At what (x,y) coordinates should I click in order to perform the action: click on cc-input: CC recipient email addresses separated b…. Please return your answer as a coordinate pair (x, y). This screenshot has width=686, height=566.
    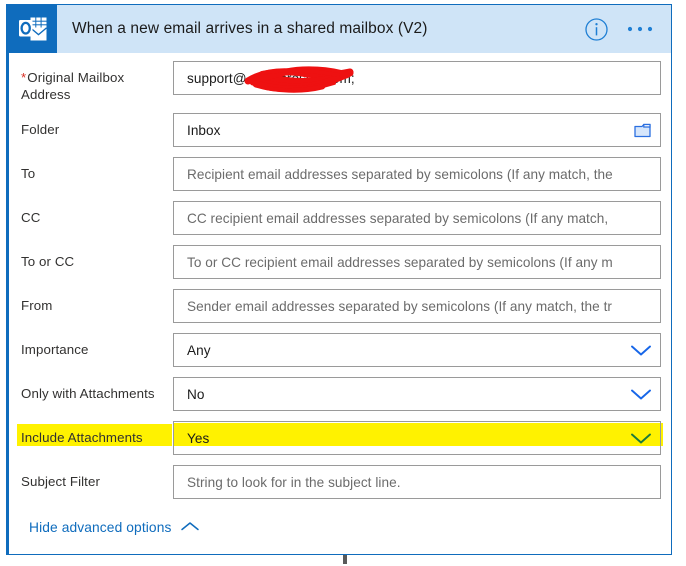
    Looking at the image, I should click on (417, 218).